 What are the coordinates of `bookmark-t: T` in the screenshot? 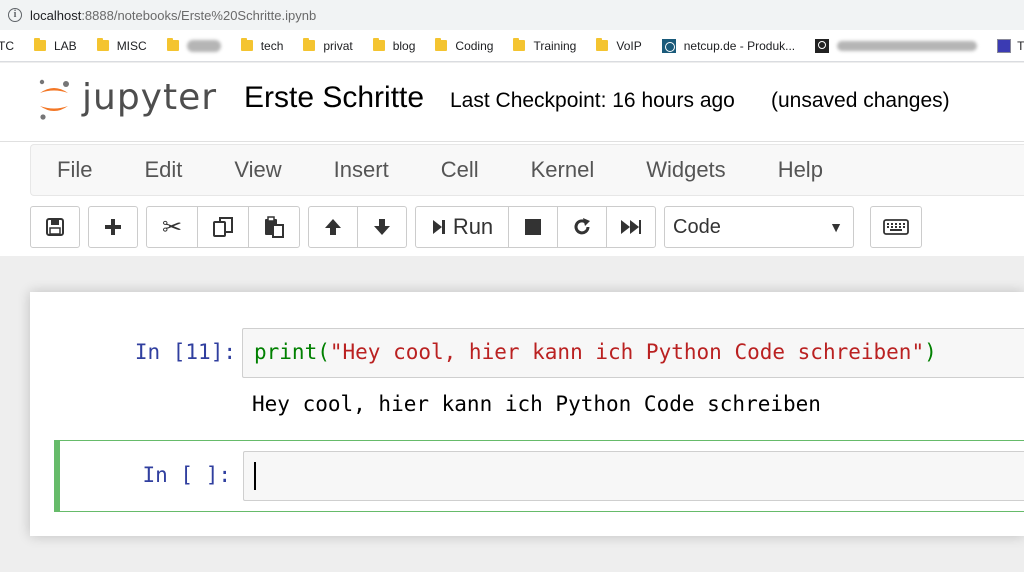 It's located at (1010, 45).